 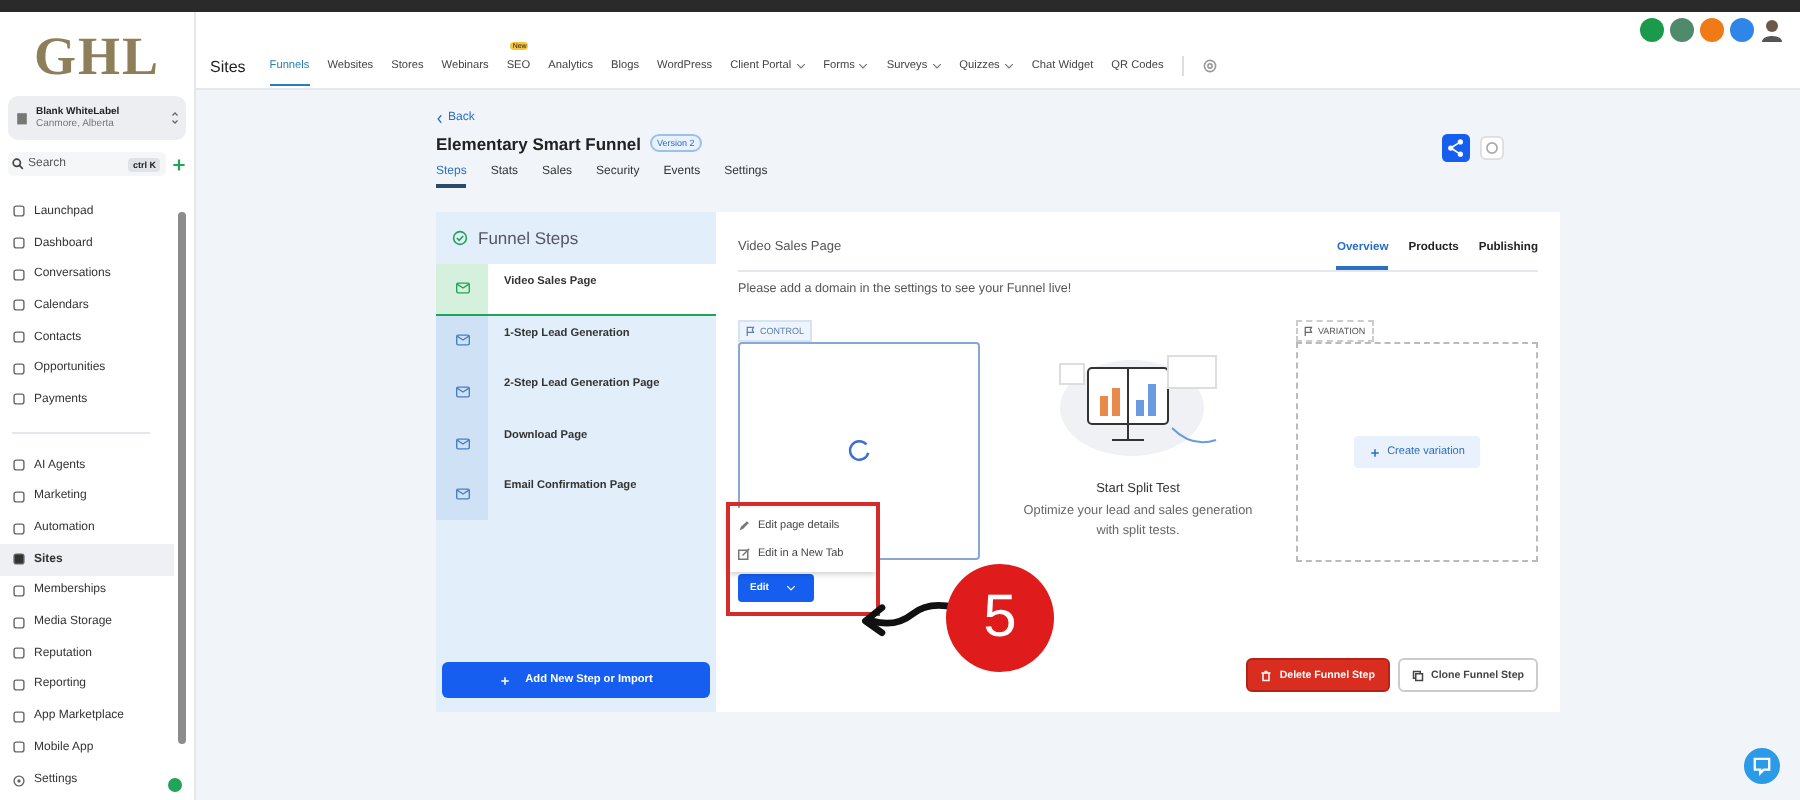 What do you see at coordinates (1209, 66) in the screenshot?
I see `settings-icon` at bounding box center [1209, 66].